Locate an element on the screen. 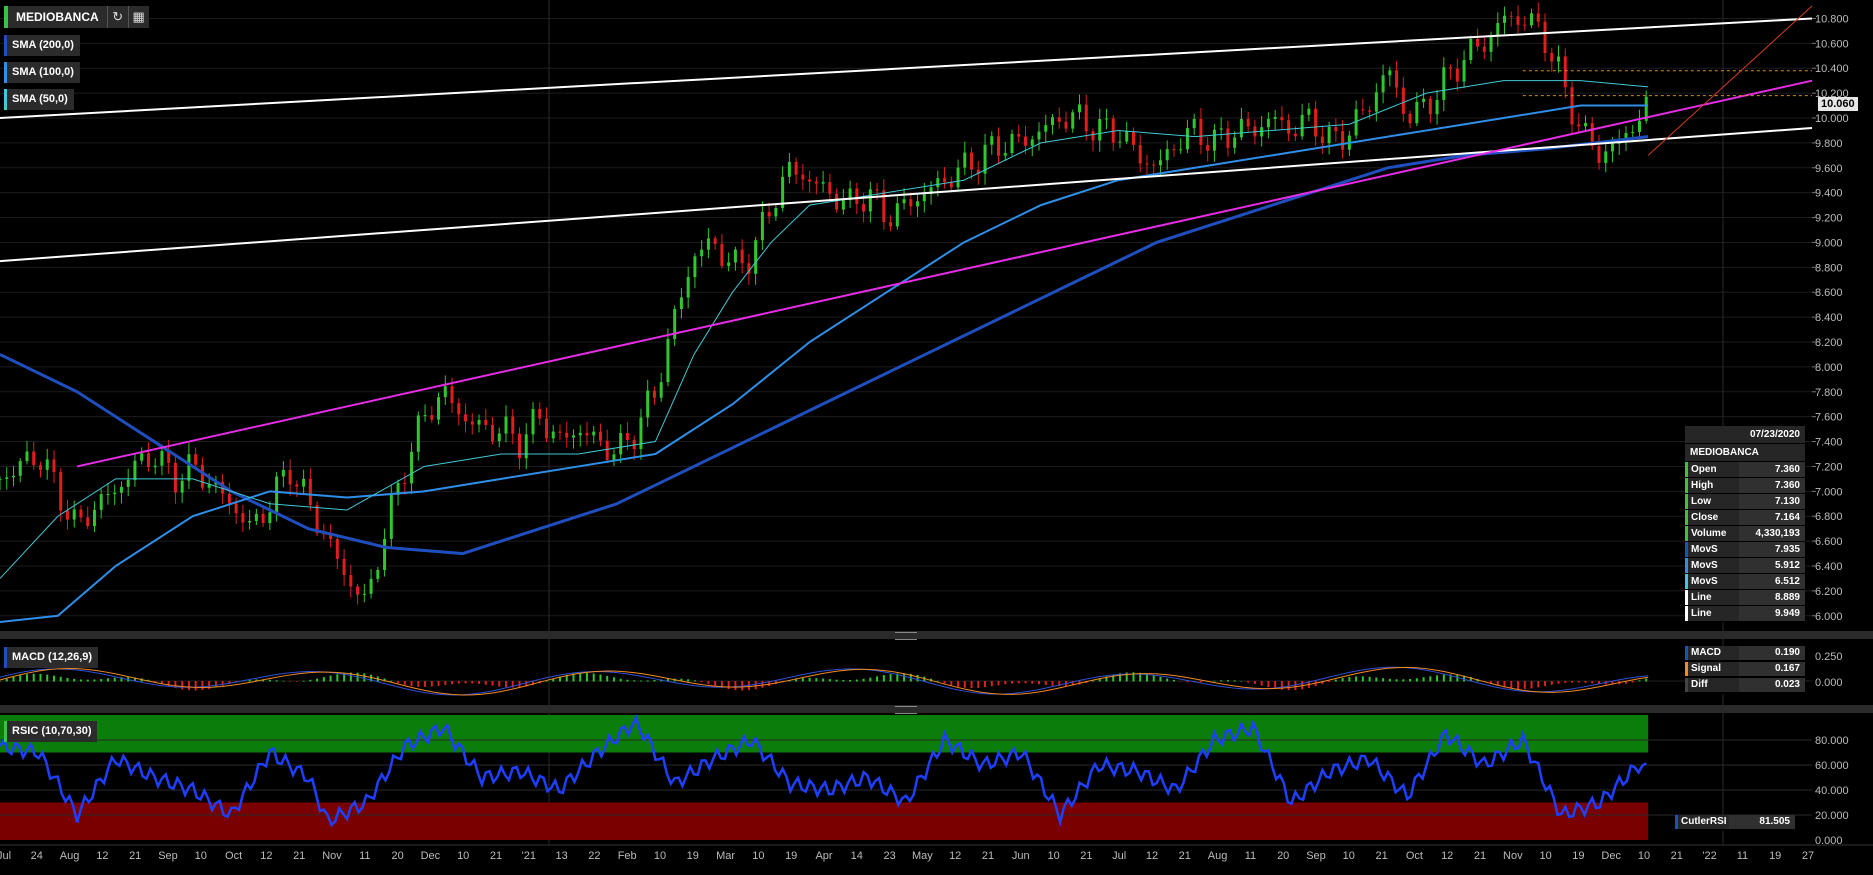  y-tick-label: 10.400 is located at coordinates (1832, 69).